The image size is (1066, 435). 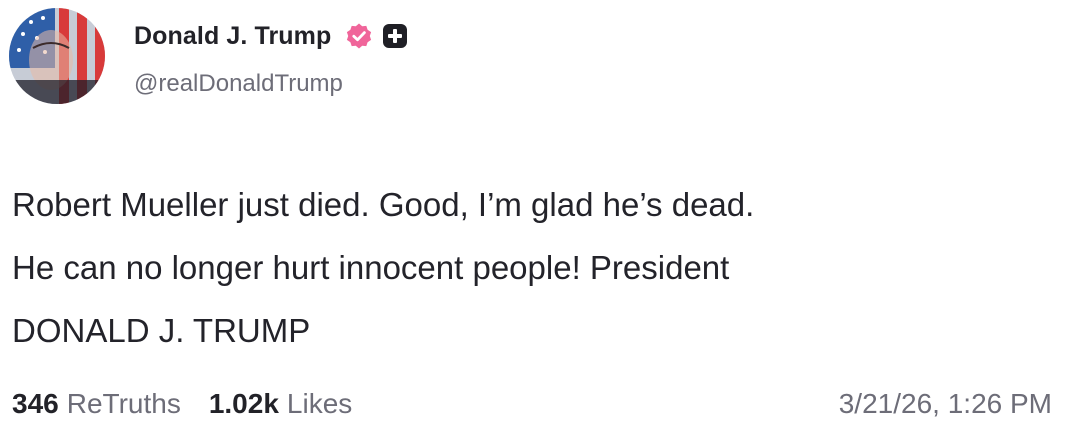 I want to click on post-stats: 346 ReTruths 1.02k Likes, so click(x=182, y=404).